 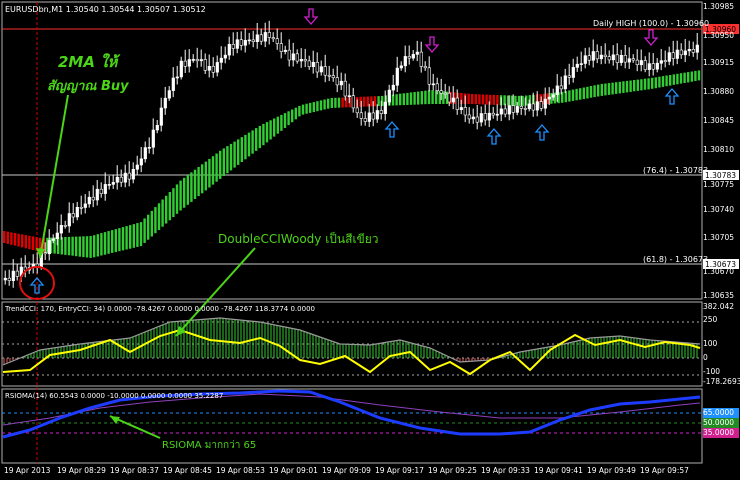 I want to click on price-tick: 1.30845, so click(x=719, y=120).